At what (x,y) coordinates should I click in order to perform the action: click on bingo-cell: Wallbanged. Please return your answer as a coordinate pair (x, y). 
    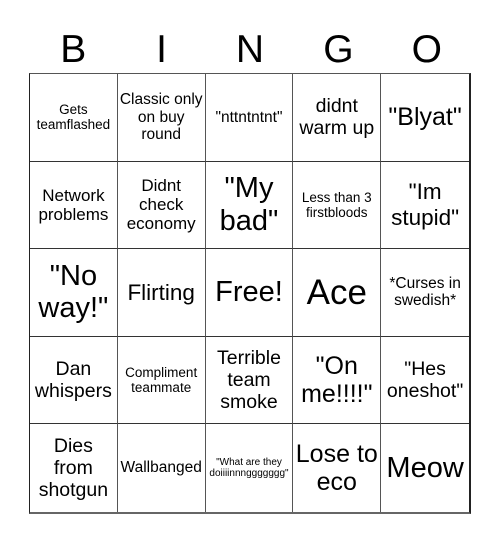
    Looking at the image, I should click on (162, 468).